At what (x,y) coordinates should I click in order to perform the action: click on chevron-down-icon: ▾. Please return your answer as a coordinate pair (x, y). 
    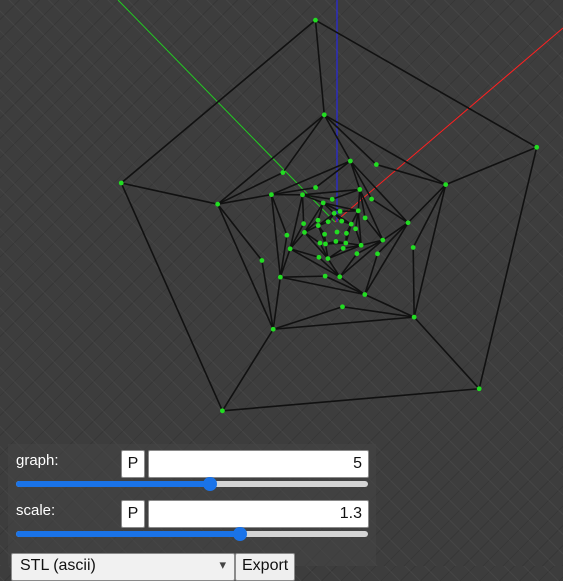
    Looking at the image, I should click on (222, 565).